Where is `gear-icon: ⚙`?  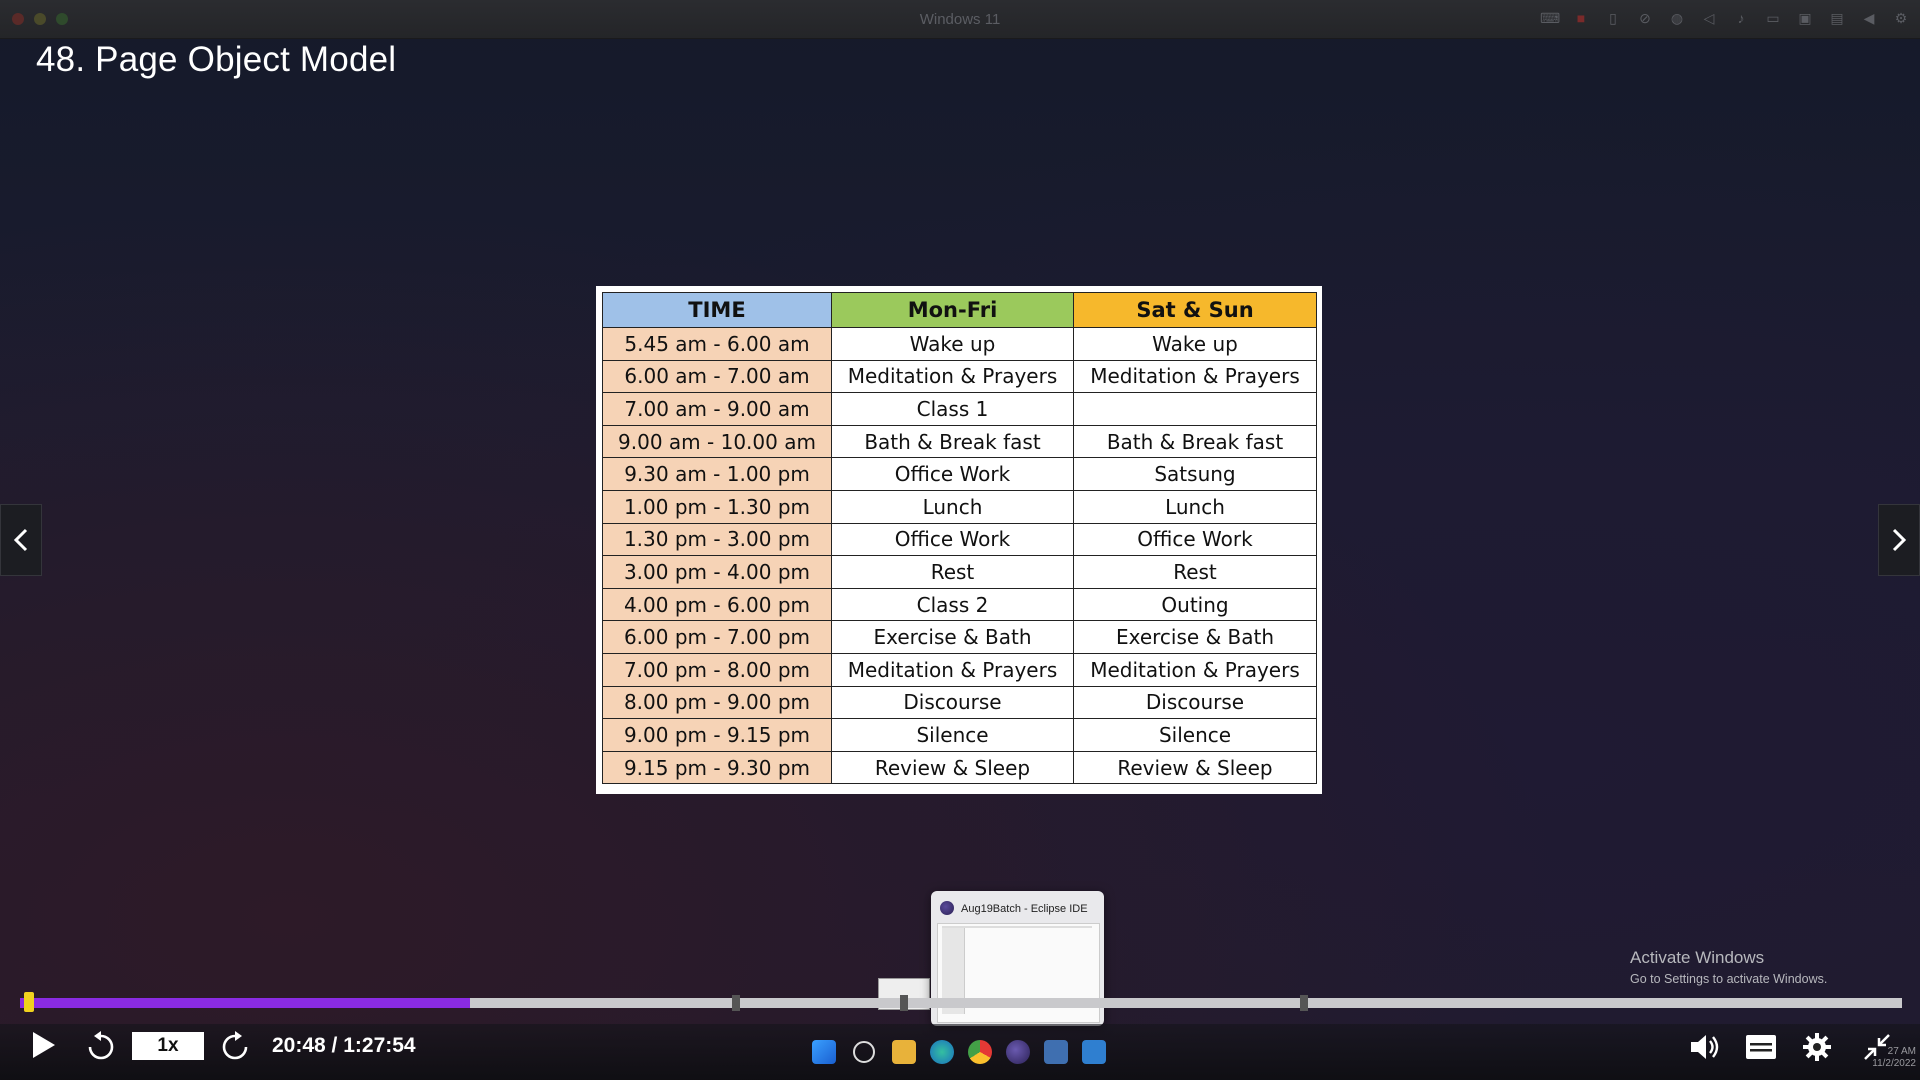
gear-icon: ⚙ is located at coordinates (1901, 18).